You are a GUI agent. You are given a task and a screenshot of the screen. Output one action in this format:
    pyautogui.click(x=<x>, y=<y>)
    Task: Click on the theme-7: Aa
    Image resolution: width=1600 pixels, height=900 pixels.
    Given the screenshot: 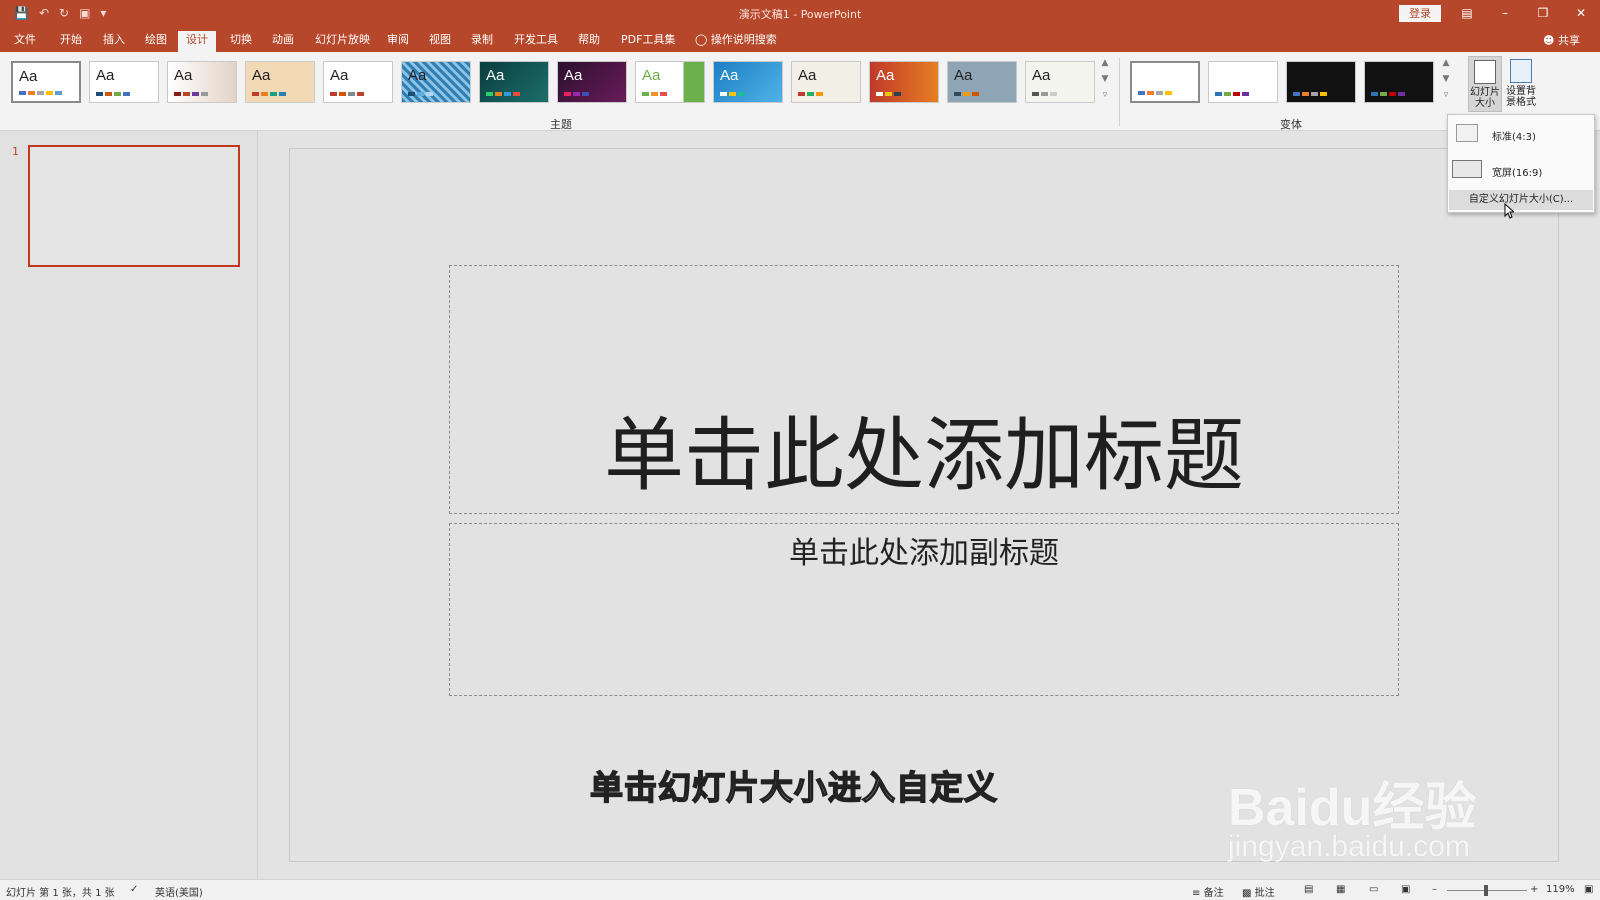 What is the action you would take?
    pyautogui.click(x=514, y=82)
    